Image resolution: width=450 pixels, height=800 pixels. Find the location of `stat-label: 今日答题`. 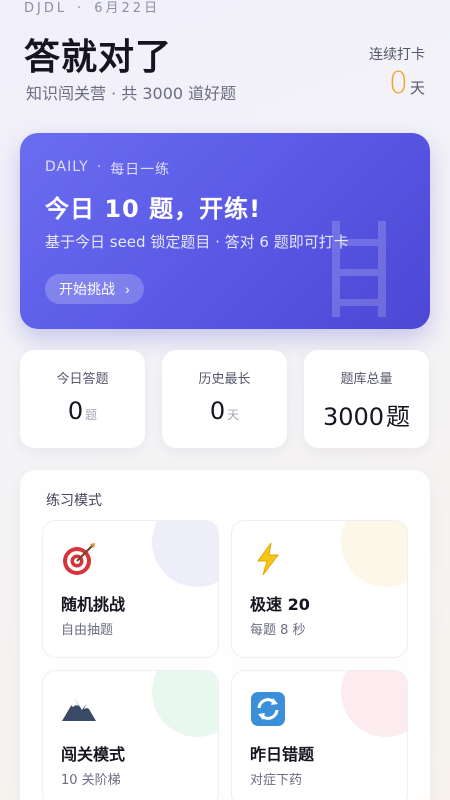

stat-label: 今日答题 is located at coordinates (82, 379).